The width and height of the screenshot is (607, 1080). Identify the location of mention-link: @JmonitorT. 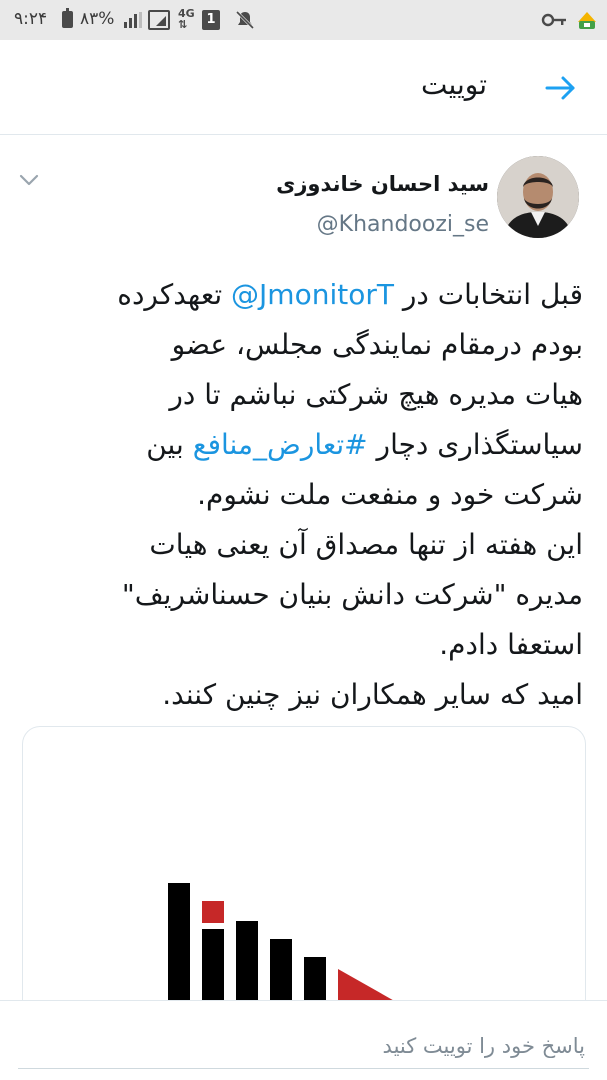
(312, 294).